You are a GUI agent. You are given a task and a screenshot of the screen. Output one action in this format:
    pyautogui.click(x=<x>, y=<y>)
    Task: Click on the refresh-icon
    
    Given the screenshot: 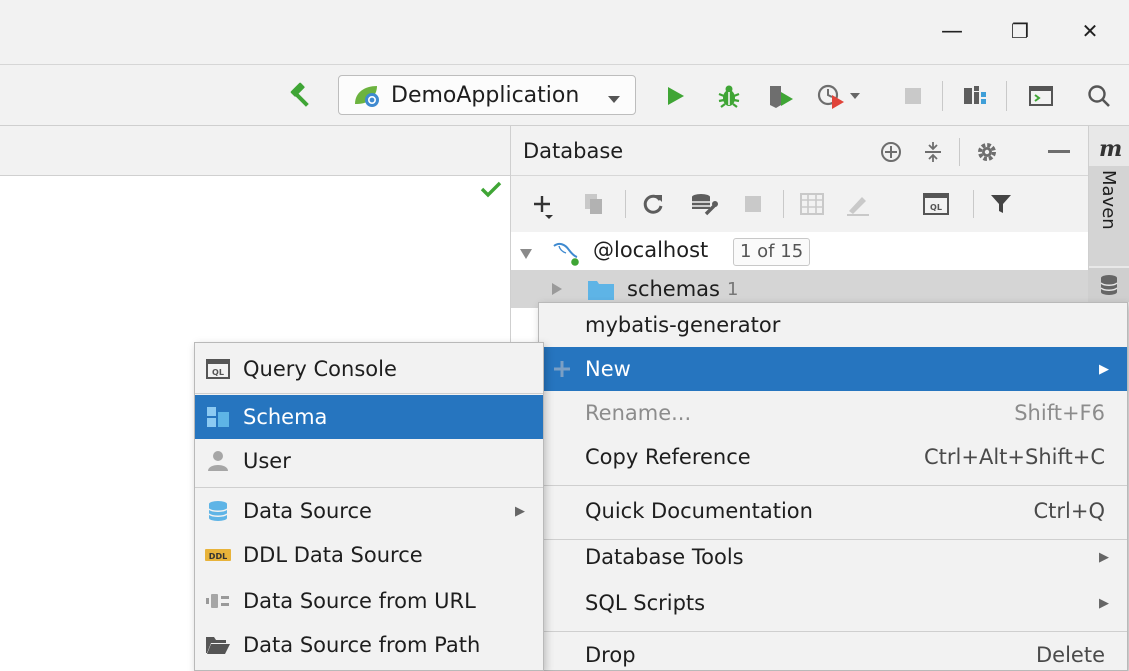 What is the action you would take?
    pyautogui.click(x=653, y=204)
    